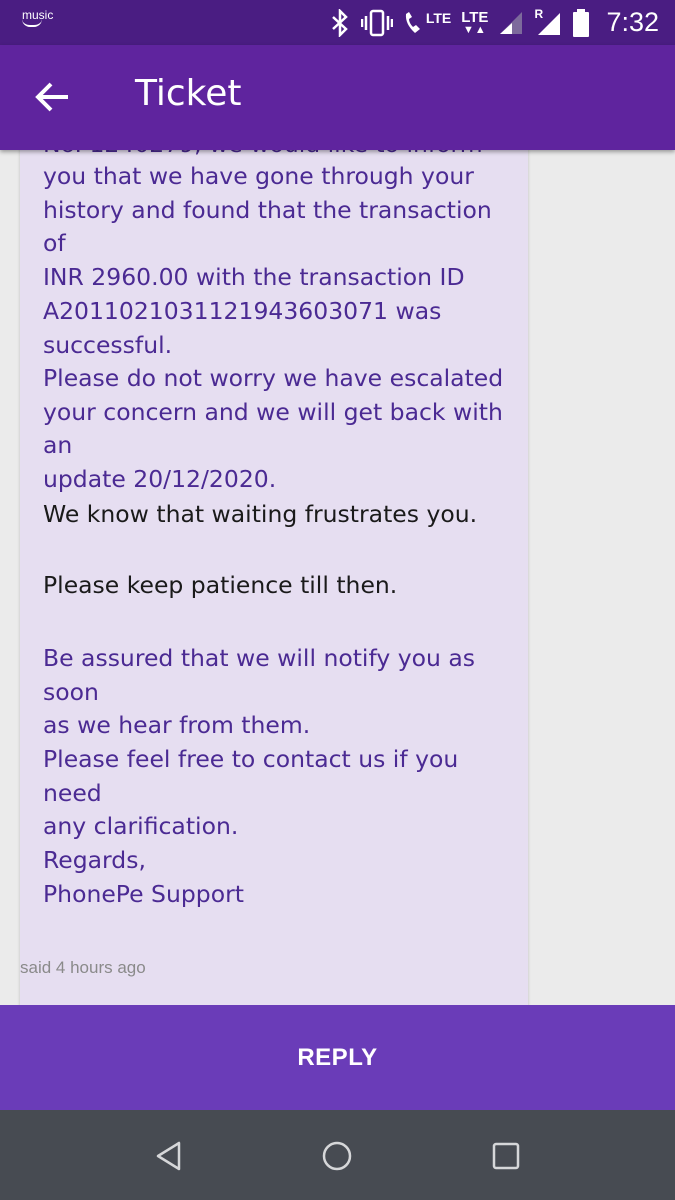 The width and height of the screenshot is (675, 1200). I want to click on vibrate-icon, so click(376, 22).